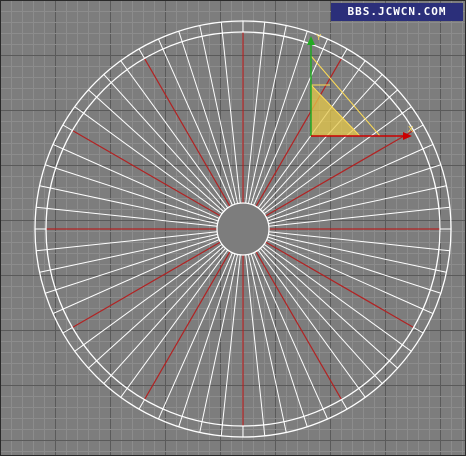  What do you see at coordinates (319, 37) in the screenshot?
I see `gizmo-y-label: Y` at bounding box center [319, 37].